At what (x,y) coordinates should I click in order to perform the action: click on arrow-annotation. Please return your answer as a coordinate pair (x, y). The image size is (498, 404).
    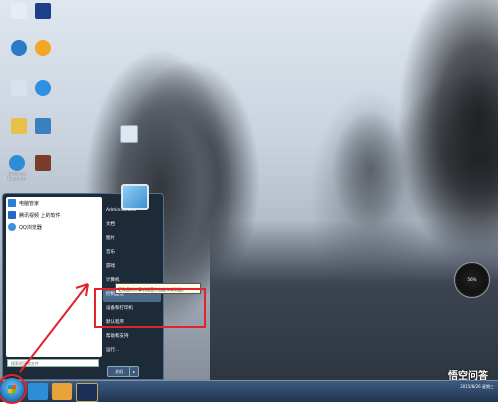
    Looking at the image, I should click on (54, 328).